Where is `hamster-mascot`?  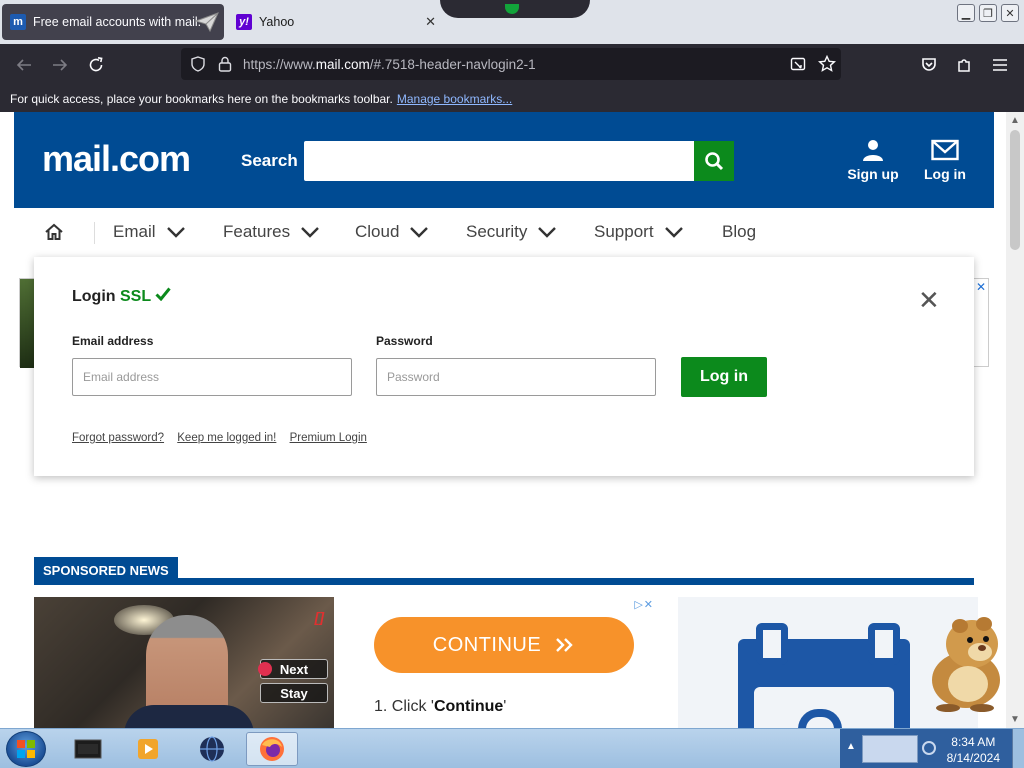
hamster-mascot is located at coordinates (964, 660).